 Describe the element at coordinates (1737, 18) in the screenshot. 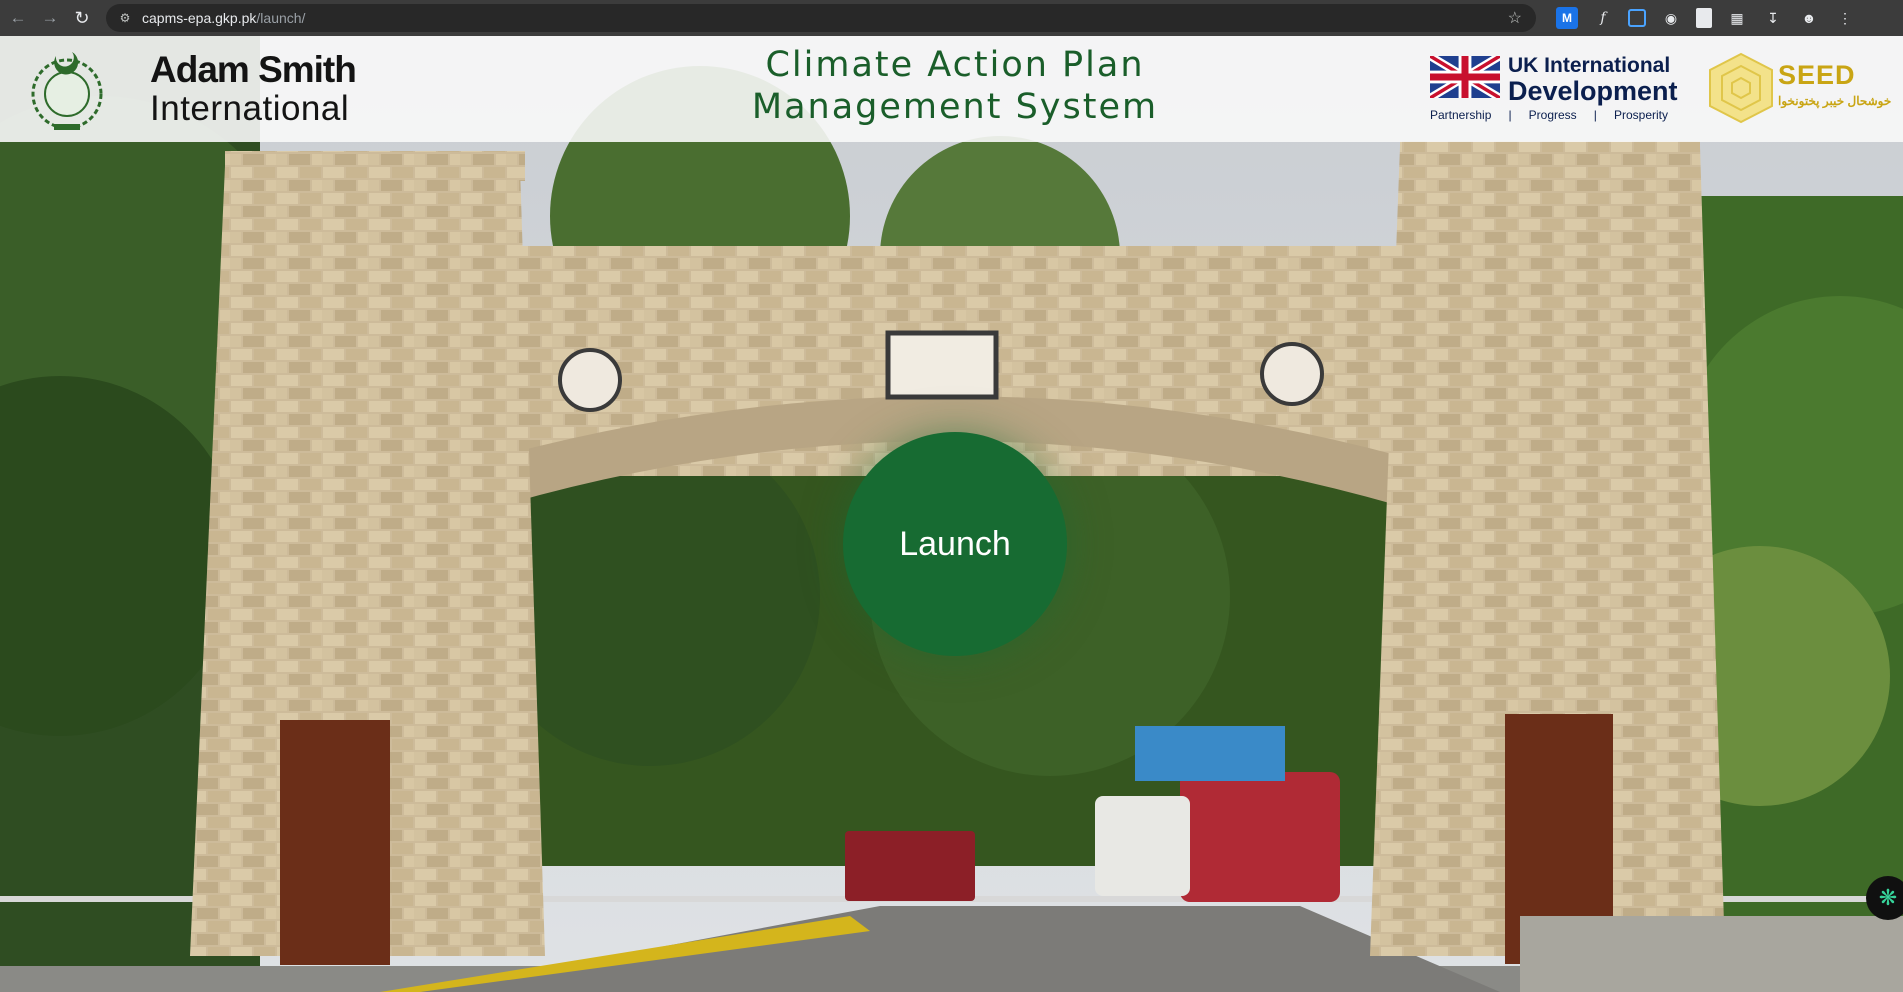

I see `puzzle-extensions-icon: ▦` at that location.